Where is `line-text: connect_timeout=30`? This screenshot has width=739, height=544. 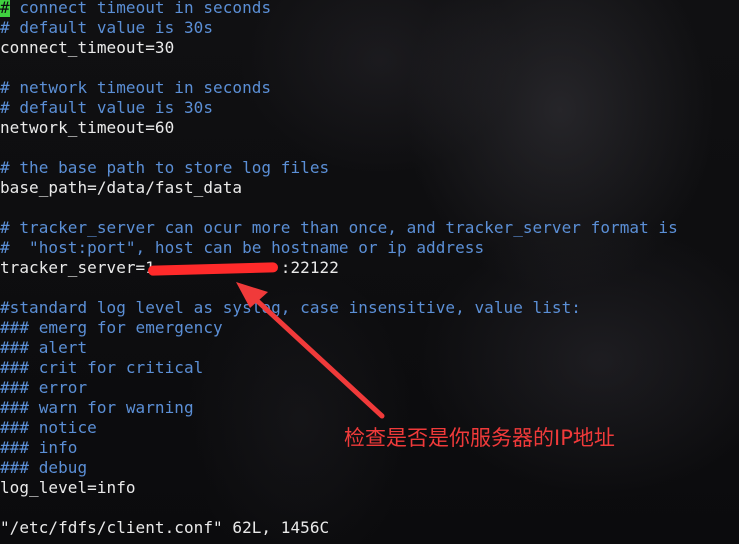
line-text: connect_timeout=30 is located at coordinates (87, 47).